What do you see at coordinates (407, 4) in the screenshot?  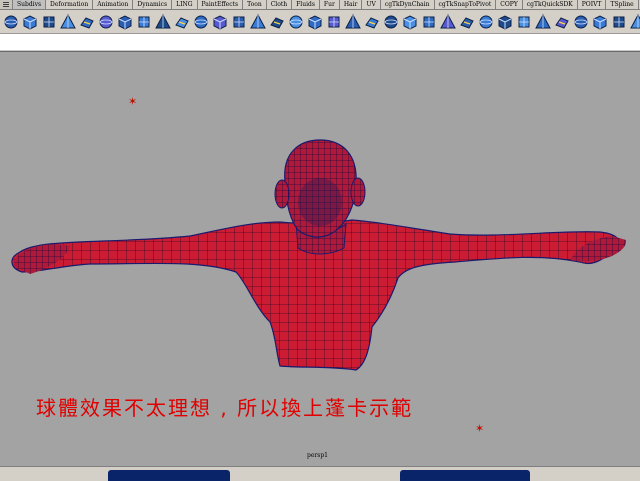 I see `shelf-tab: cgTkDynChain` at bounding box center [407, 4].